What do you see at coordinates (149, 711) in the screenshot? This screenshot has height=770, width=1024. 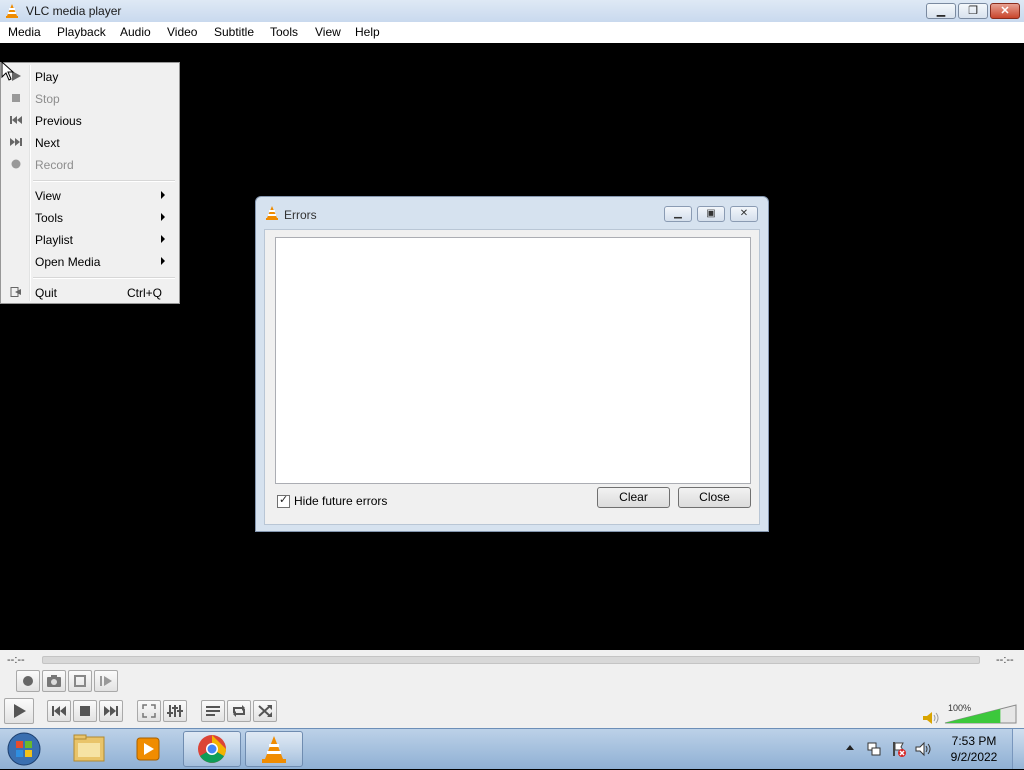 I see `fullscreen-button` at bounding box center [149, 711].